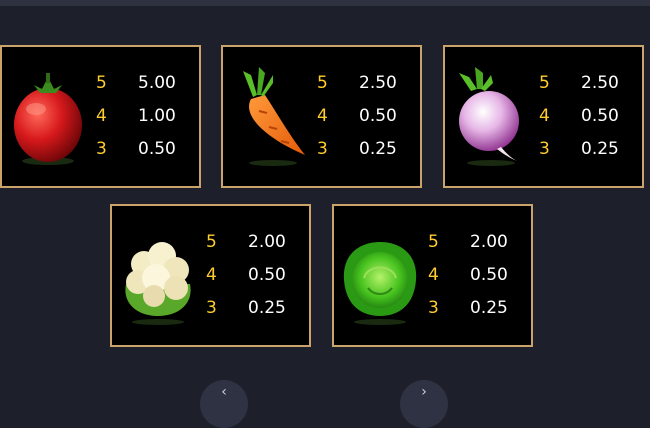 The width and height of the screenshot is (650, 428). I want to click on chevron-left-icon: ‹, so click(224, 392).